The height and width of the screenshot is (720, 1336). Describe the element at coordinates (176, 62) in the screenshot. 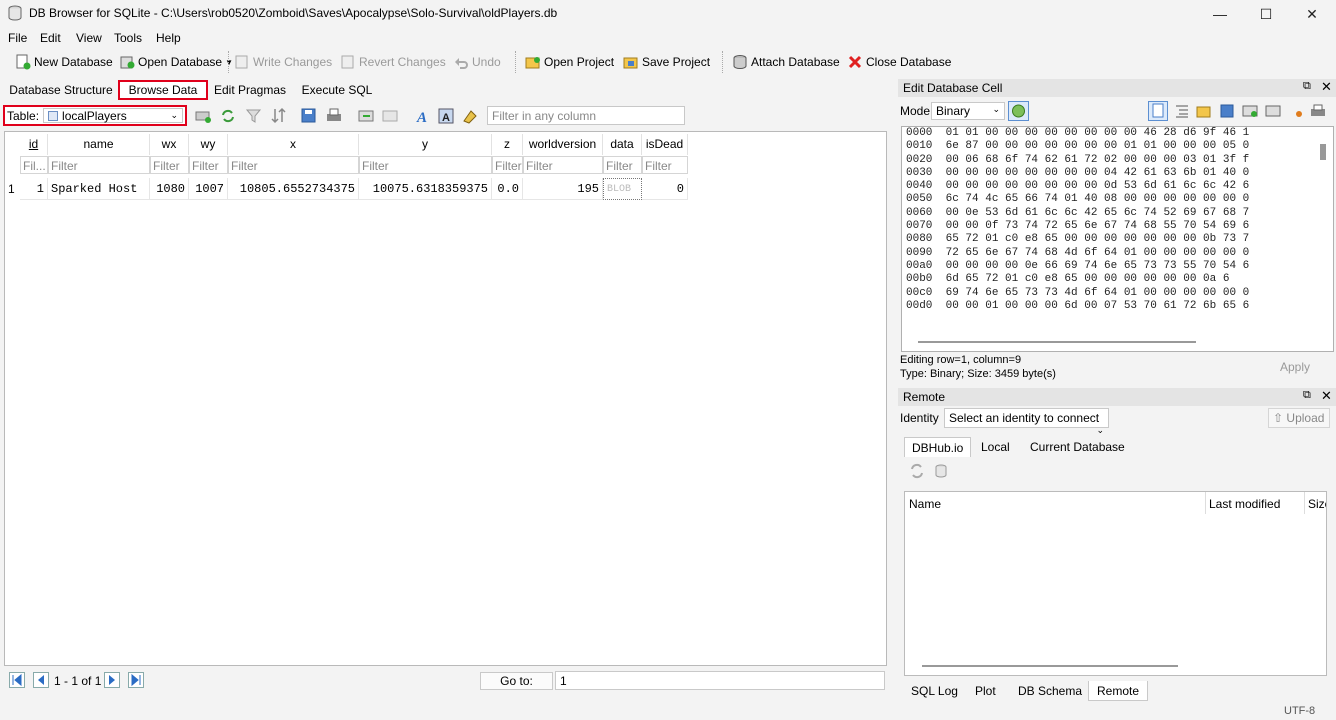

I see `open-database-button: Open Database ▼` at that location.